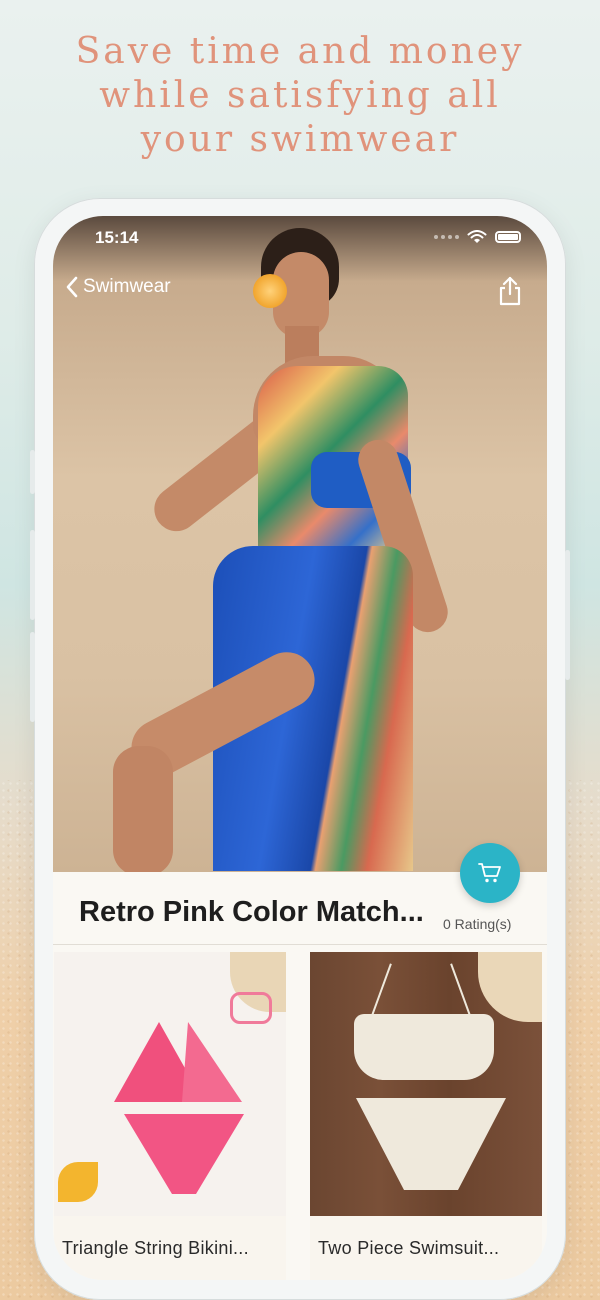 This screenshot has width=600, height=1300. I want to click on share-button, so click(510, 293).